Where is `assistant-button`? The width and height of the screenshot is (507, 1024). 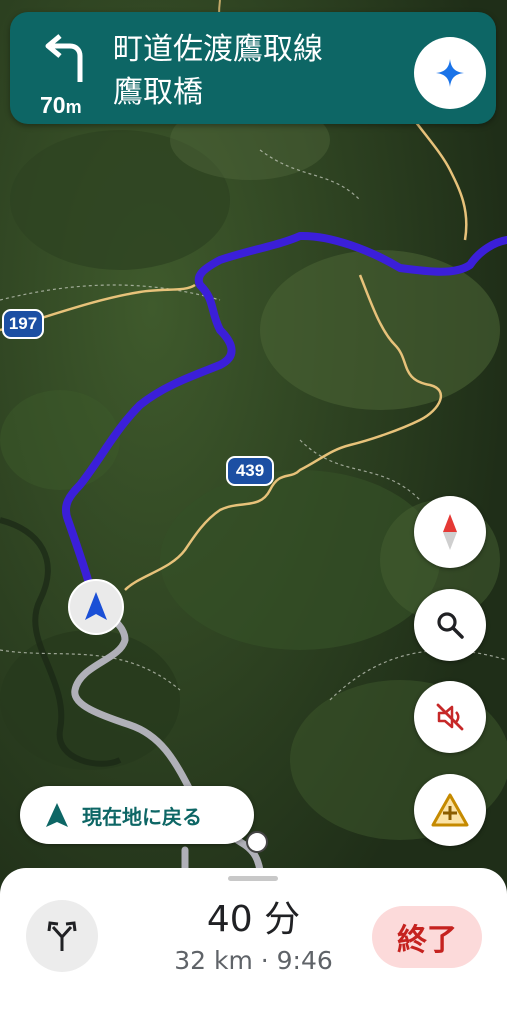
assistant-button is located at coordinates (450, 73).